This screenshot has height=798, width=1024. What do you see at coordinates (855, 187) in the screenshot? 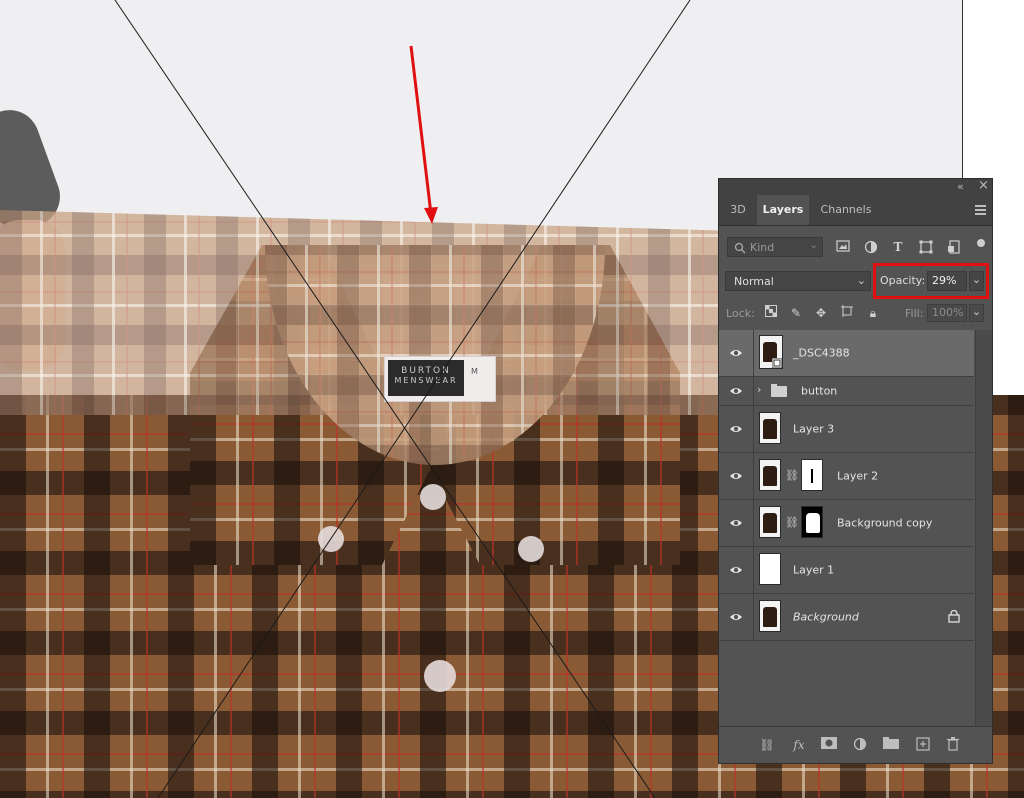
I see `panel-title-bar: « ×` at bounding box center [855, 187].